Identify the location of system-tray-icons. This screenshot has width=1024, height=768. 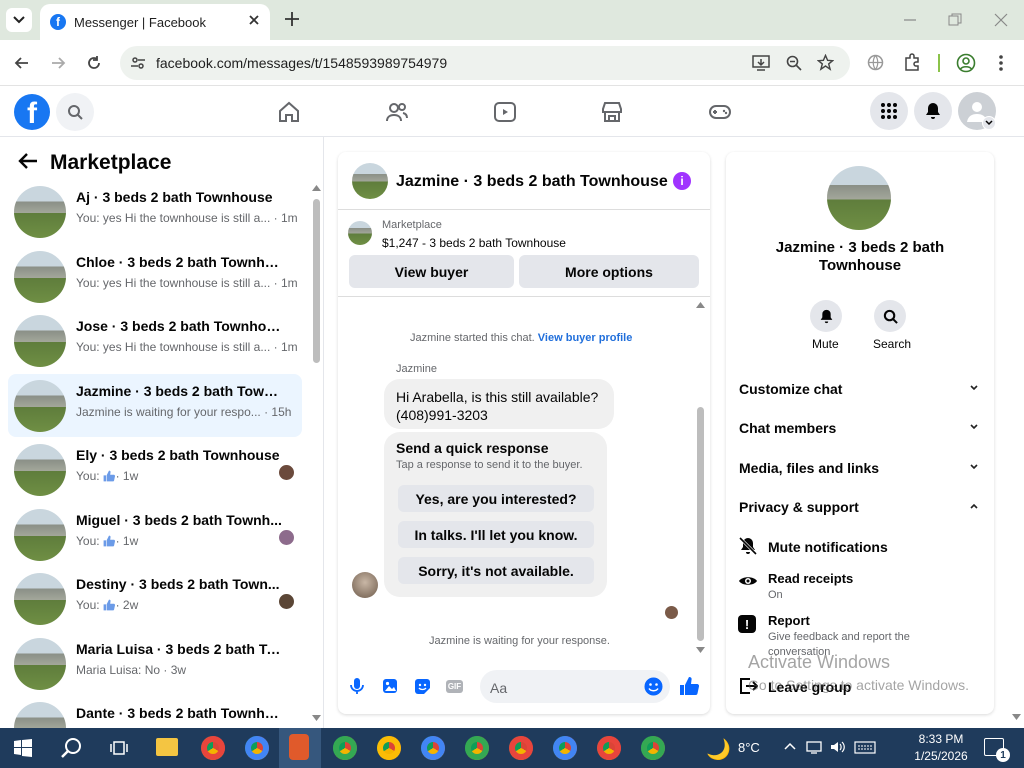
(846, 748).